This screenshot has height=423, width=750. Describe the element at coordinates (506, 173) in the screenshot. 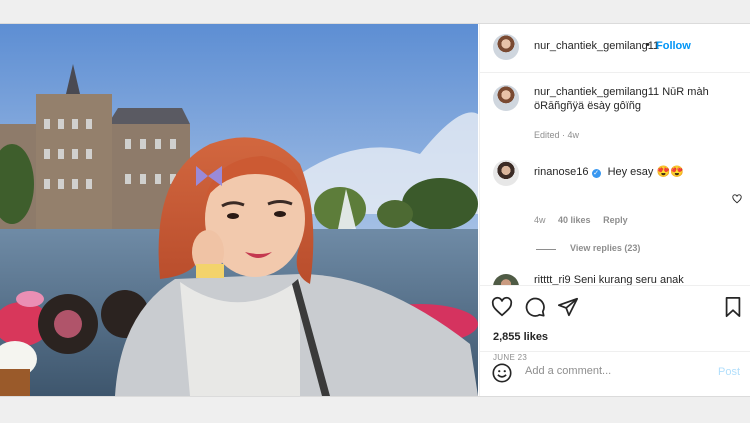

I see `comment-avatar` at that location.